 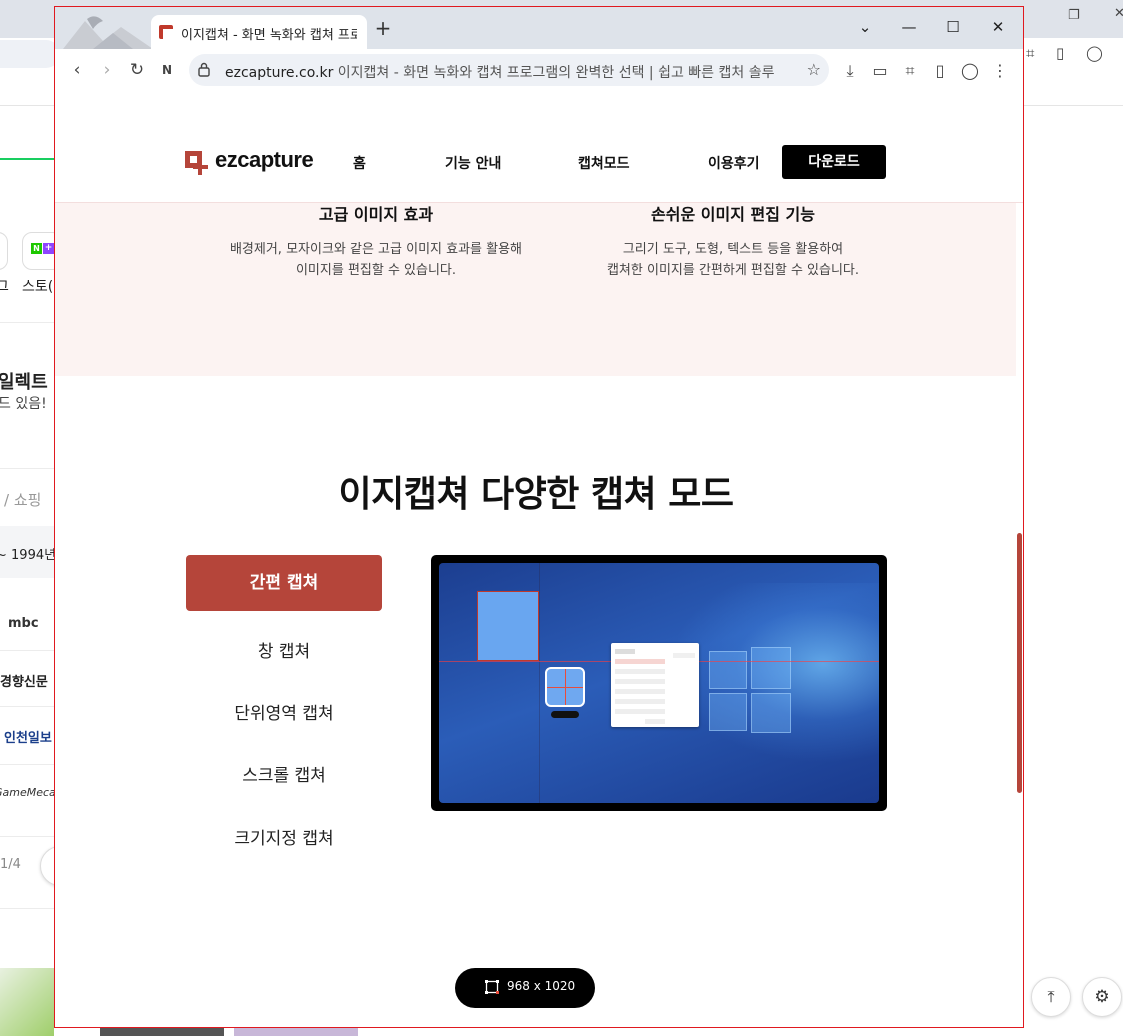 I want to click on feature-description-line: 그리기 도구, 도형, 텍스트 등을 활용하여, so click(x=733, y=249).